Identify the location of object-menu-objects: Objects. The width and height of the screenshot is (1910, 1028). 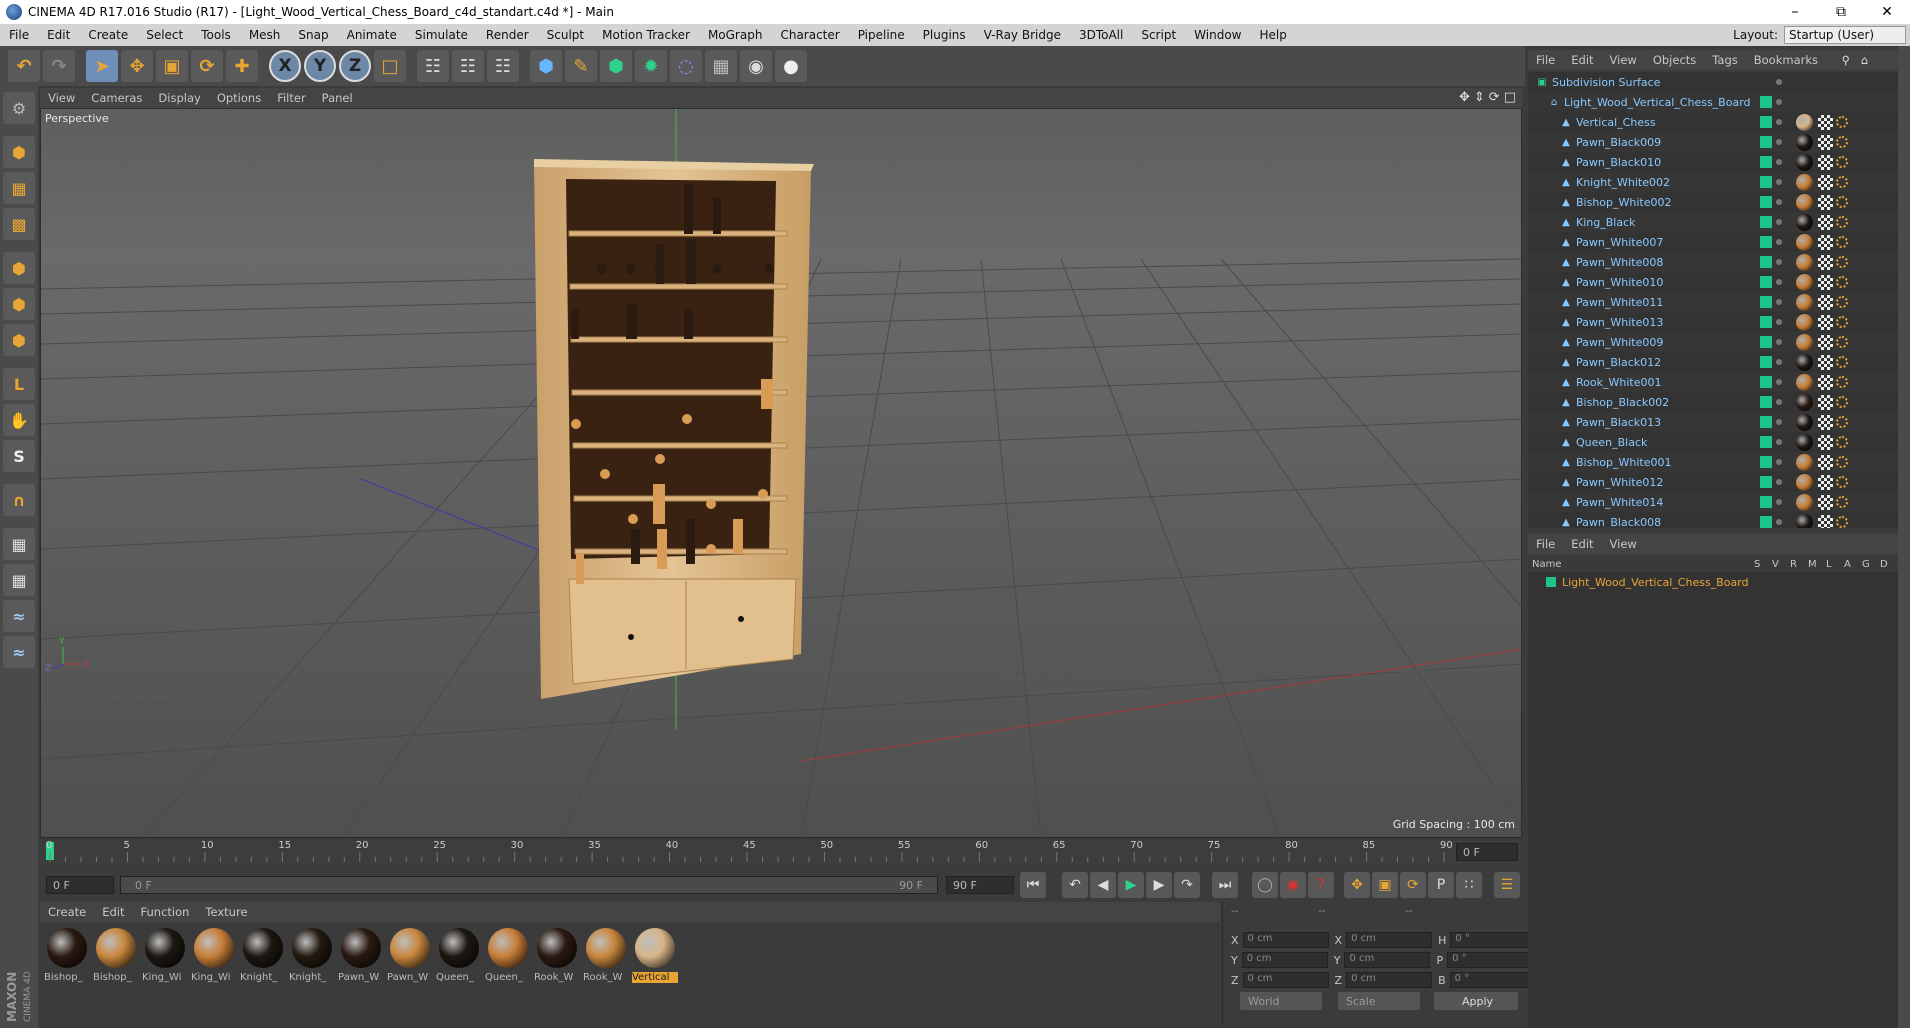
(1674, 60).